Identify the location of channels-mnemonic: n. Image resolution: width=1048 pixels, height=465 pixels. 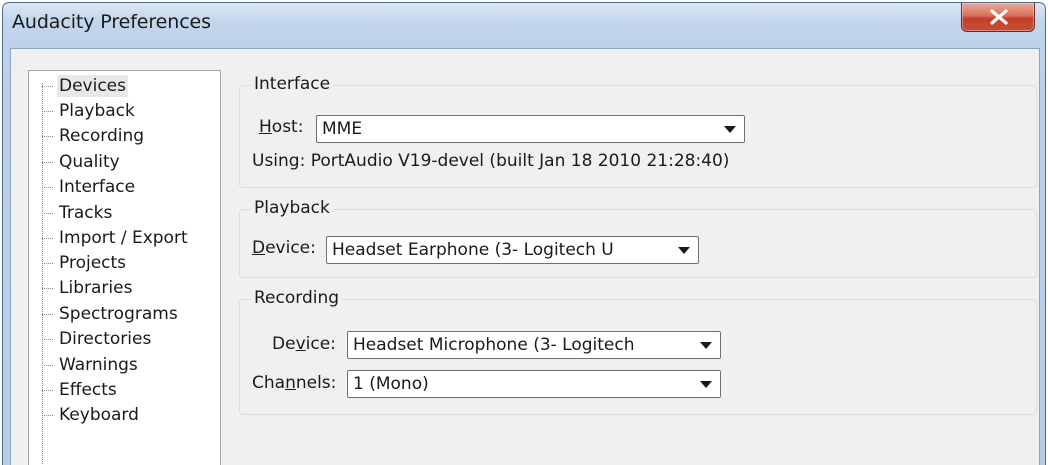
(290, 383).